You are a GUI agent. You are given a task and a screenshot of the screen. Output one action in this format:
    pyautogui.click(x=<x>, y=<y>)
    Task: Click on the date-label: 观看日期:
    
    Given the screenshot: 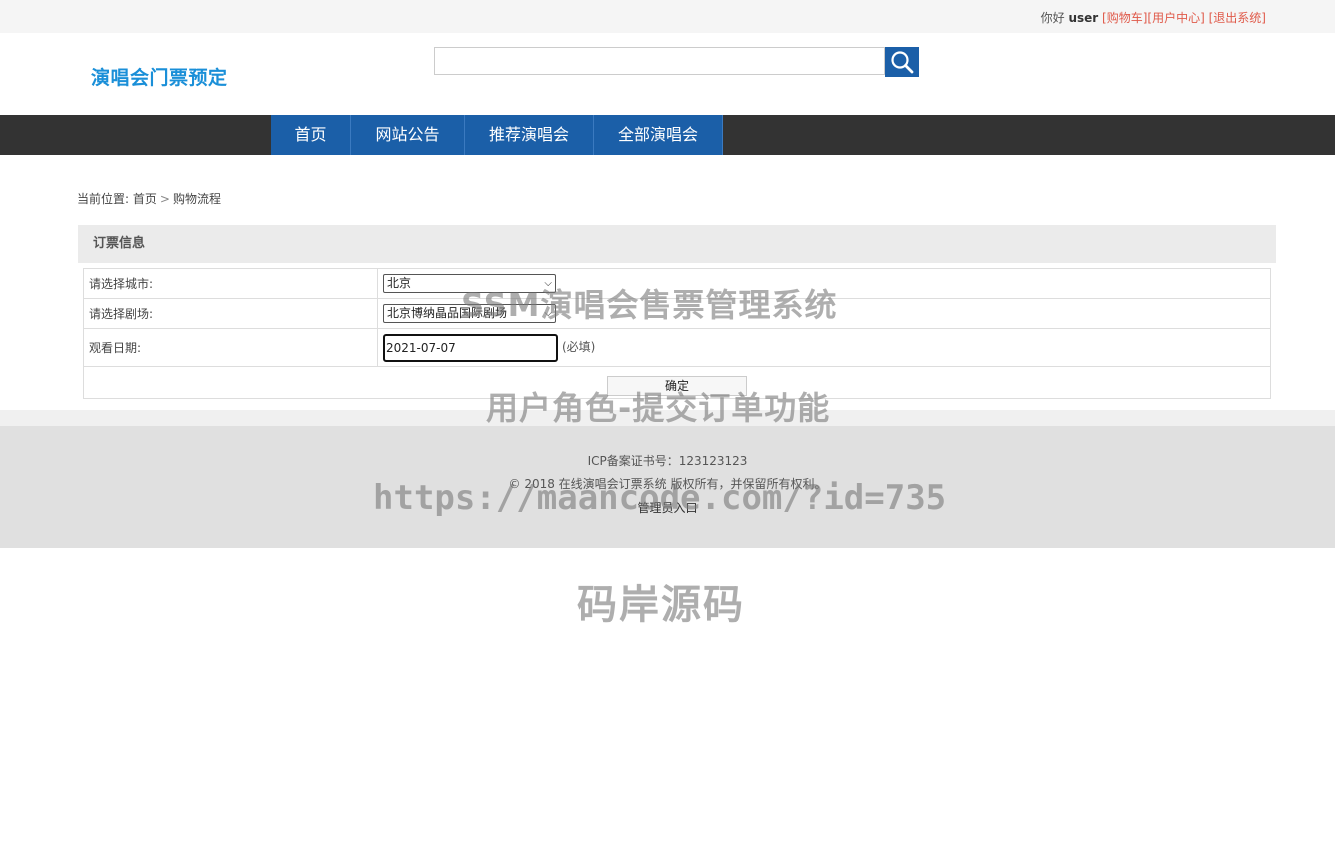 What is the action you would take?
    pyautogui.click(x=230, y=347)
    